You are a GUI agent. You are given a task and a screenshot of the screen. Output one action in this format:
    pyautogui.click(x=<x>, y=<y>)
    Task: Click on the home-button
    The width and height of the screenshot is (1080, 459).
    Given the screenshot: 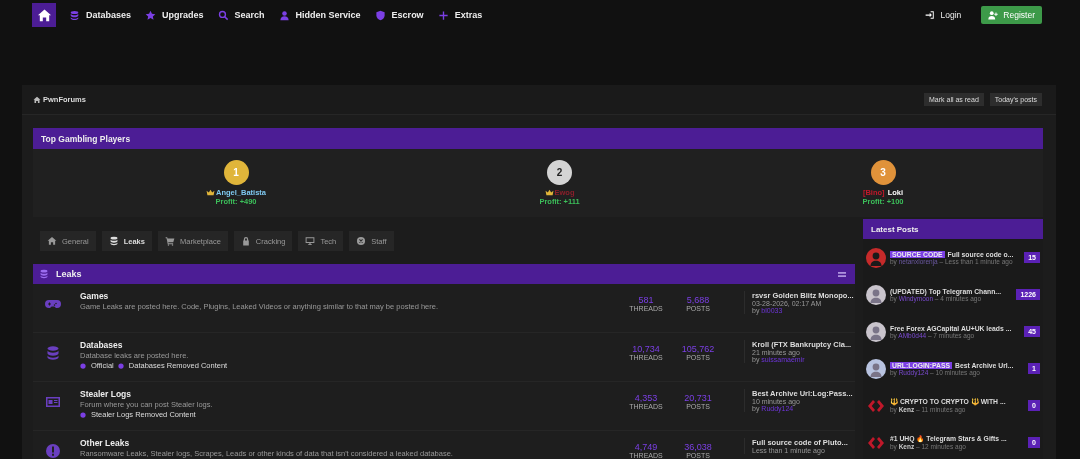 What is the action you would take?
    pyautogui.click(x=44, y=15)
    